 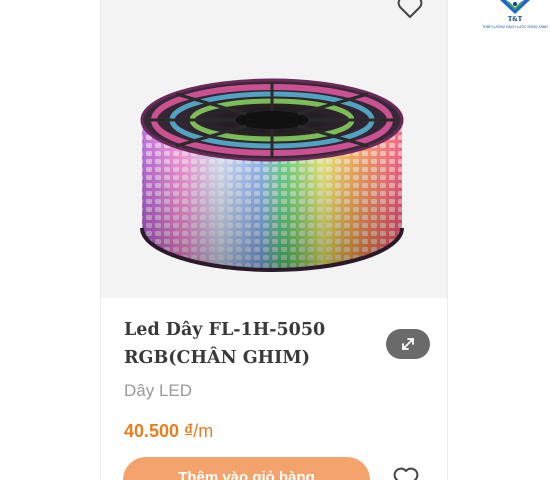 I want to click on product-category: Dây LED, so click(x=158, y=391).